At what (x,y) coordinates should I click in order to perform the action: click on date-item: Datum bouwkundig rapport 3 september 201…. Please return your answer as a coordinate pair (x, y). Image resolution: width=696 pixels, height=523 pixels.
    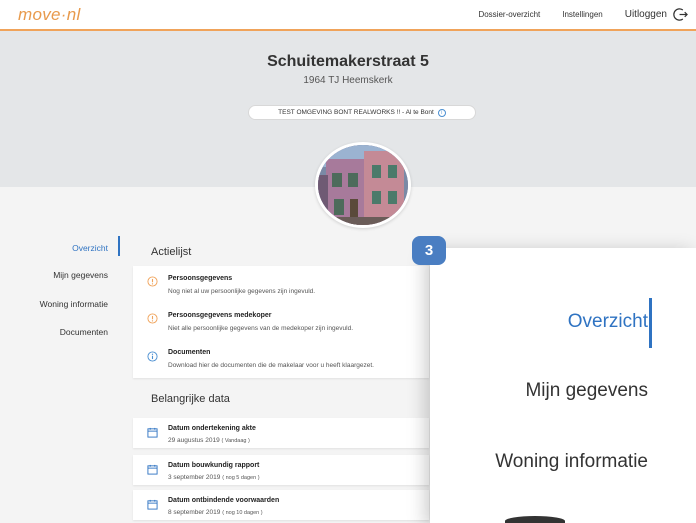
    Looking at the image, I should click on (281, 470).